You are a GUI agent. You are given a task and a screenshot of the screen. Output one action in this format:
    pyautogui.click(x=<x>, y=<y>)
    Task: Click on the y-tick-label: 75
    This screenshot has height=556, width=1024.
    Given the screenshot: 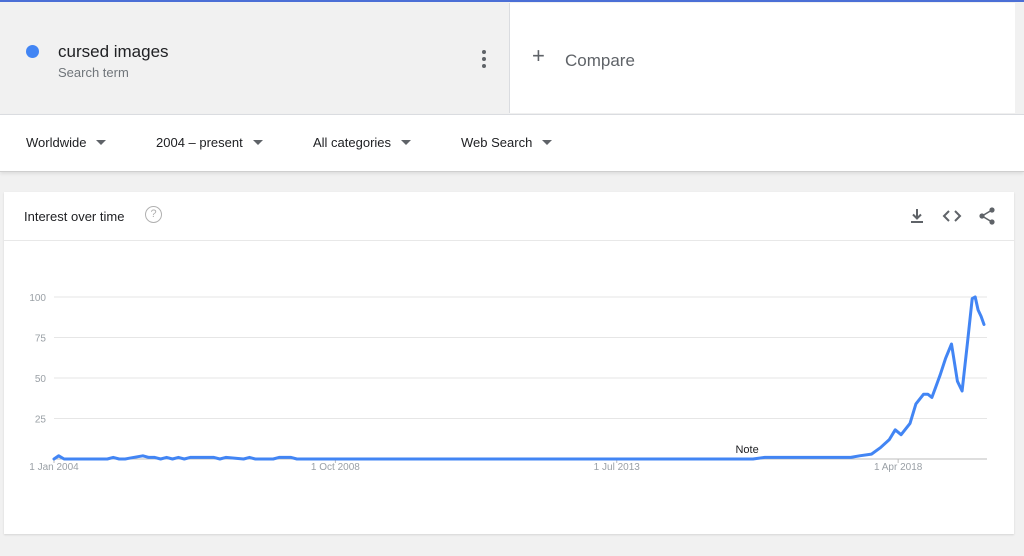 What is the action you would take?
    pyautogui.click(x=41, y=339)
    